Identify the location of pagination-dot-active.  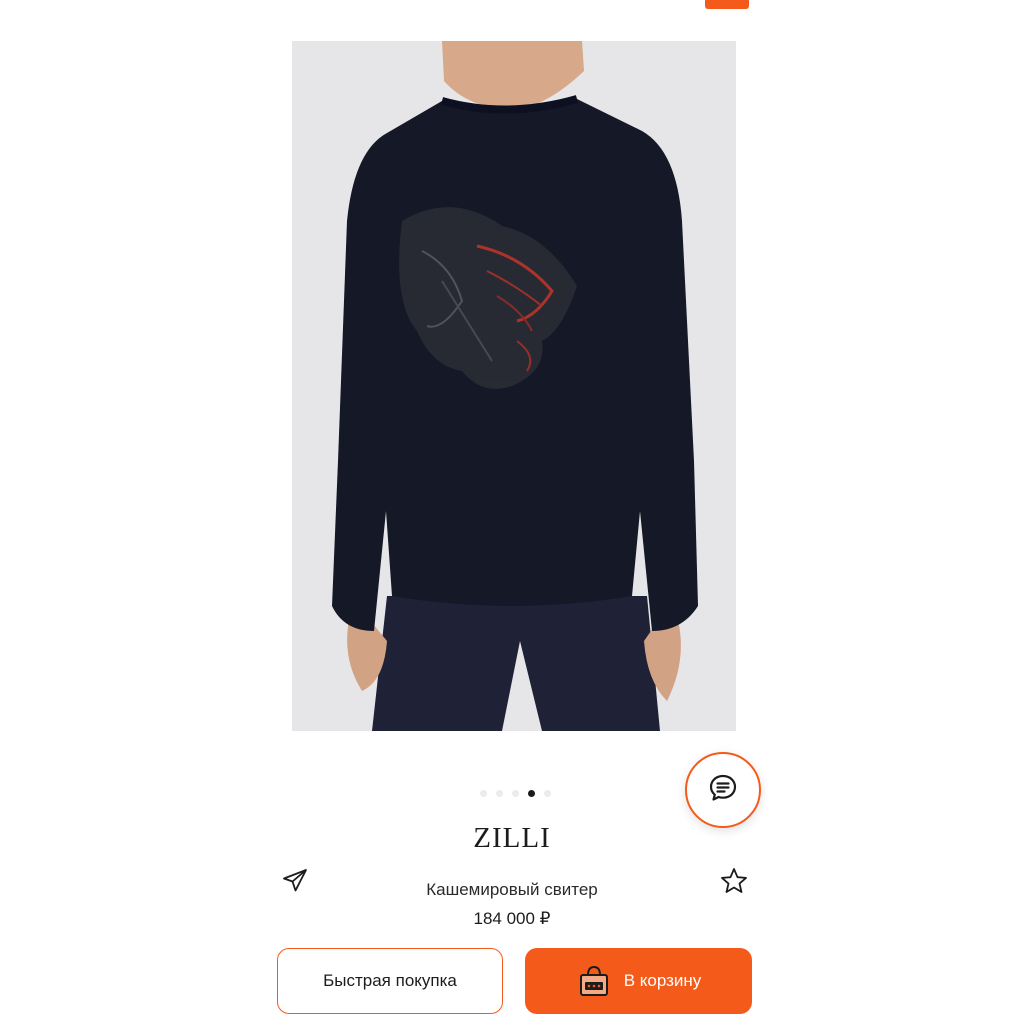
(531, 793).